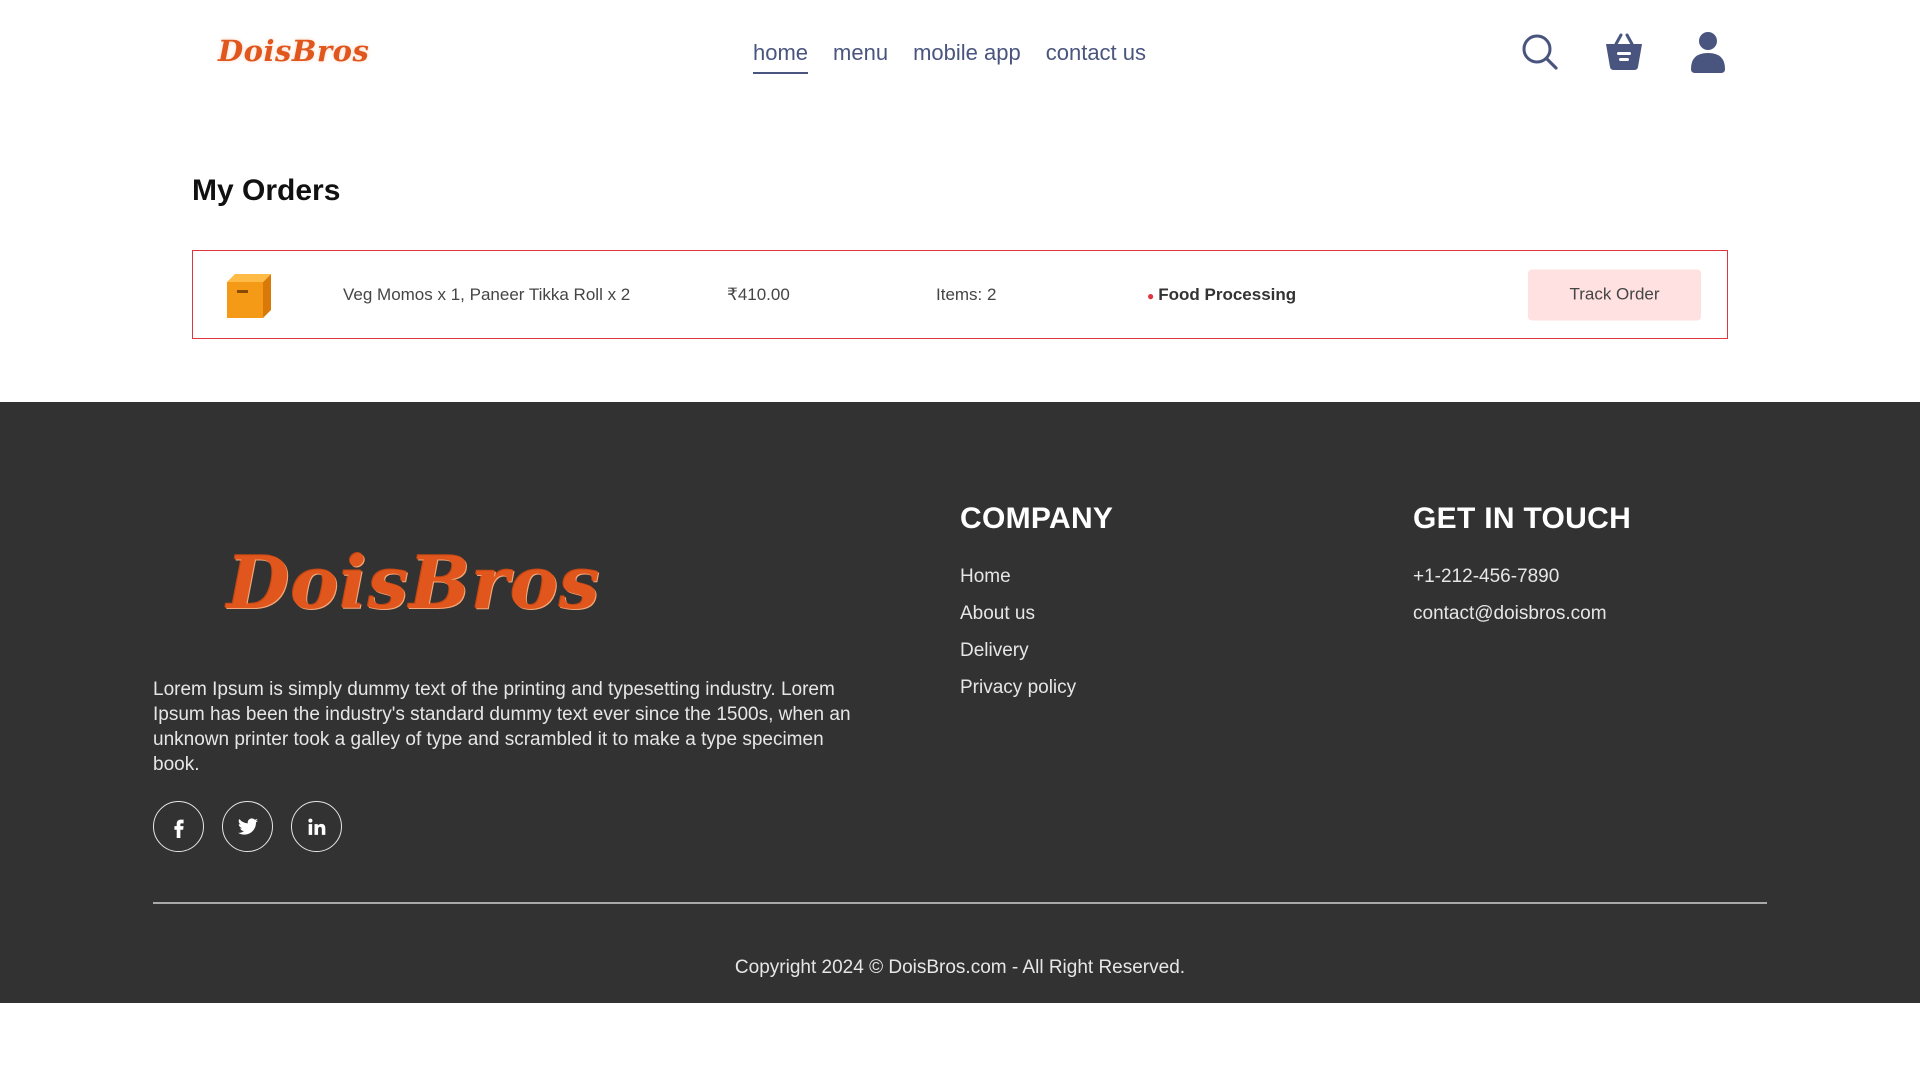 The height and width of the screenshot is (1080, 1920). Describe the element at coordinates (414, 582) in the screenshot. I see `footer-logo: DoisBros` at that location.